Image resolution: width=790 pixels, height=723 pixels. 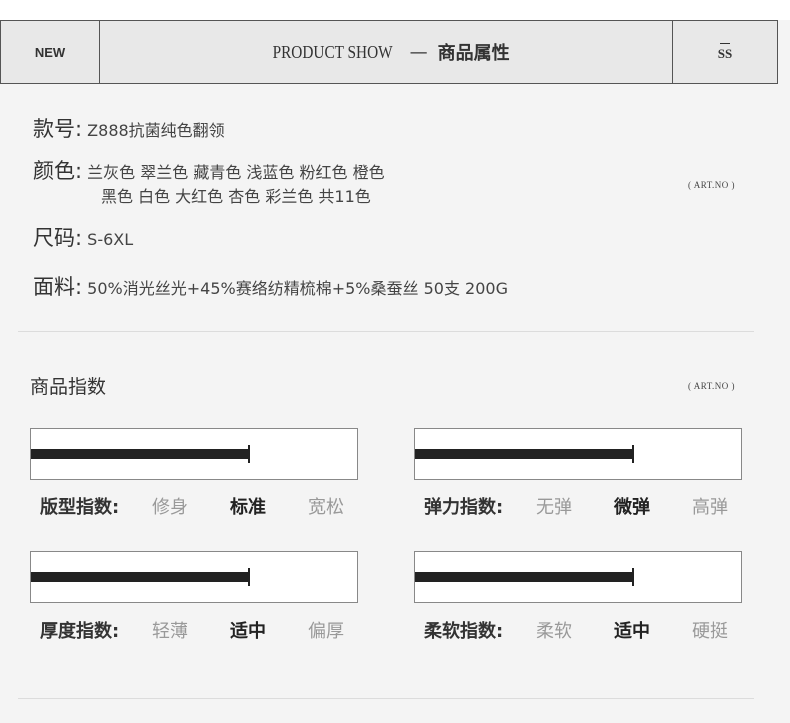 I want to click on fit-option-slim: 修身, so click(x=170, y=507).